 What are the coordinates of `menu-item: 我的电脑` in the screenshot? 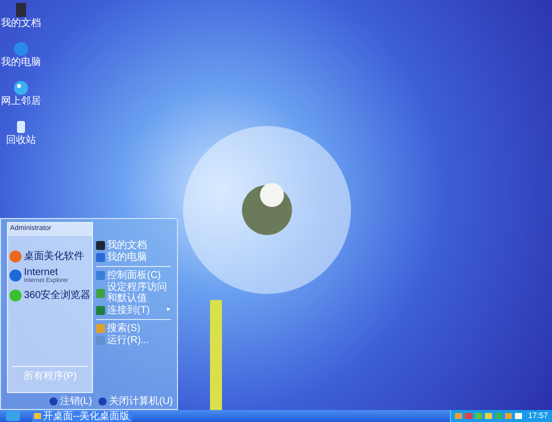 It's located at (133, 257).